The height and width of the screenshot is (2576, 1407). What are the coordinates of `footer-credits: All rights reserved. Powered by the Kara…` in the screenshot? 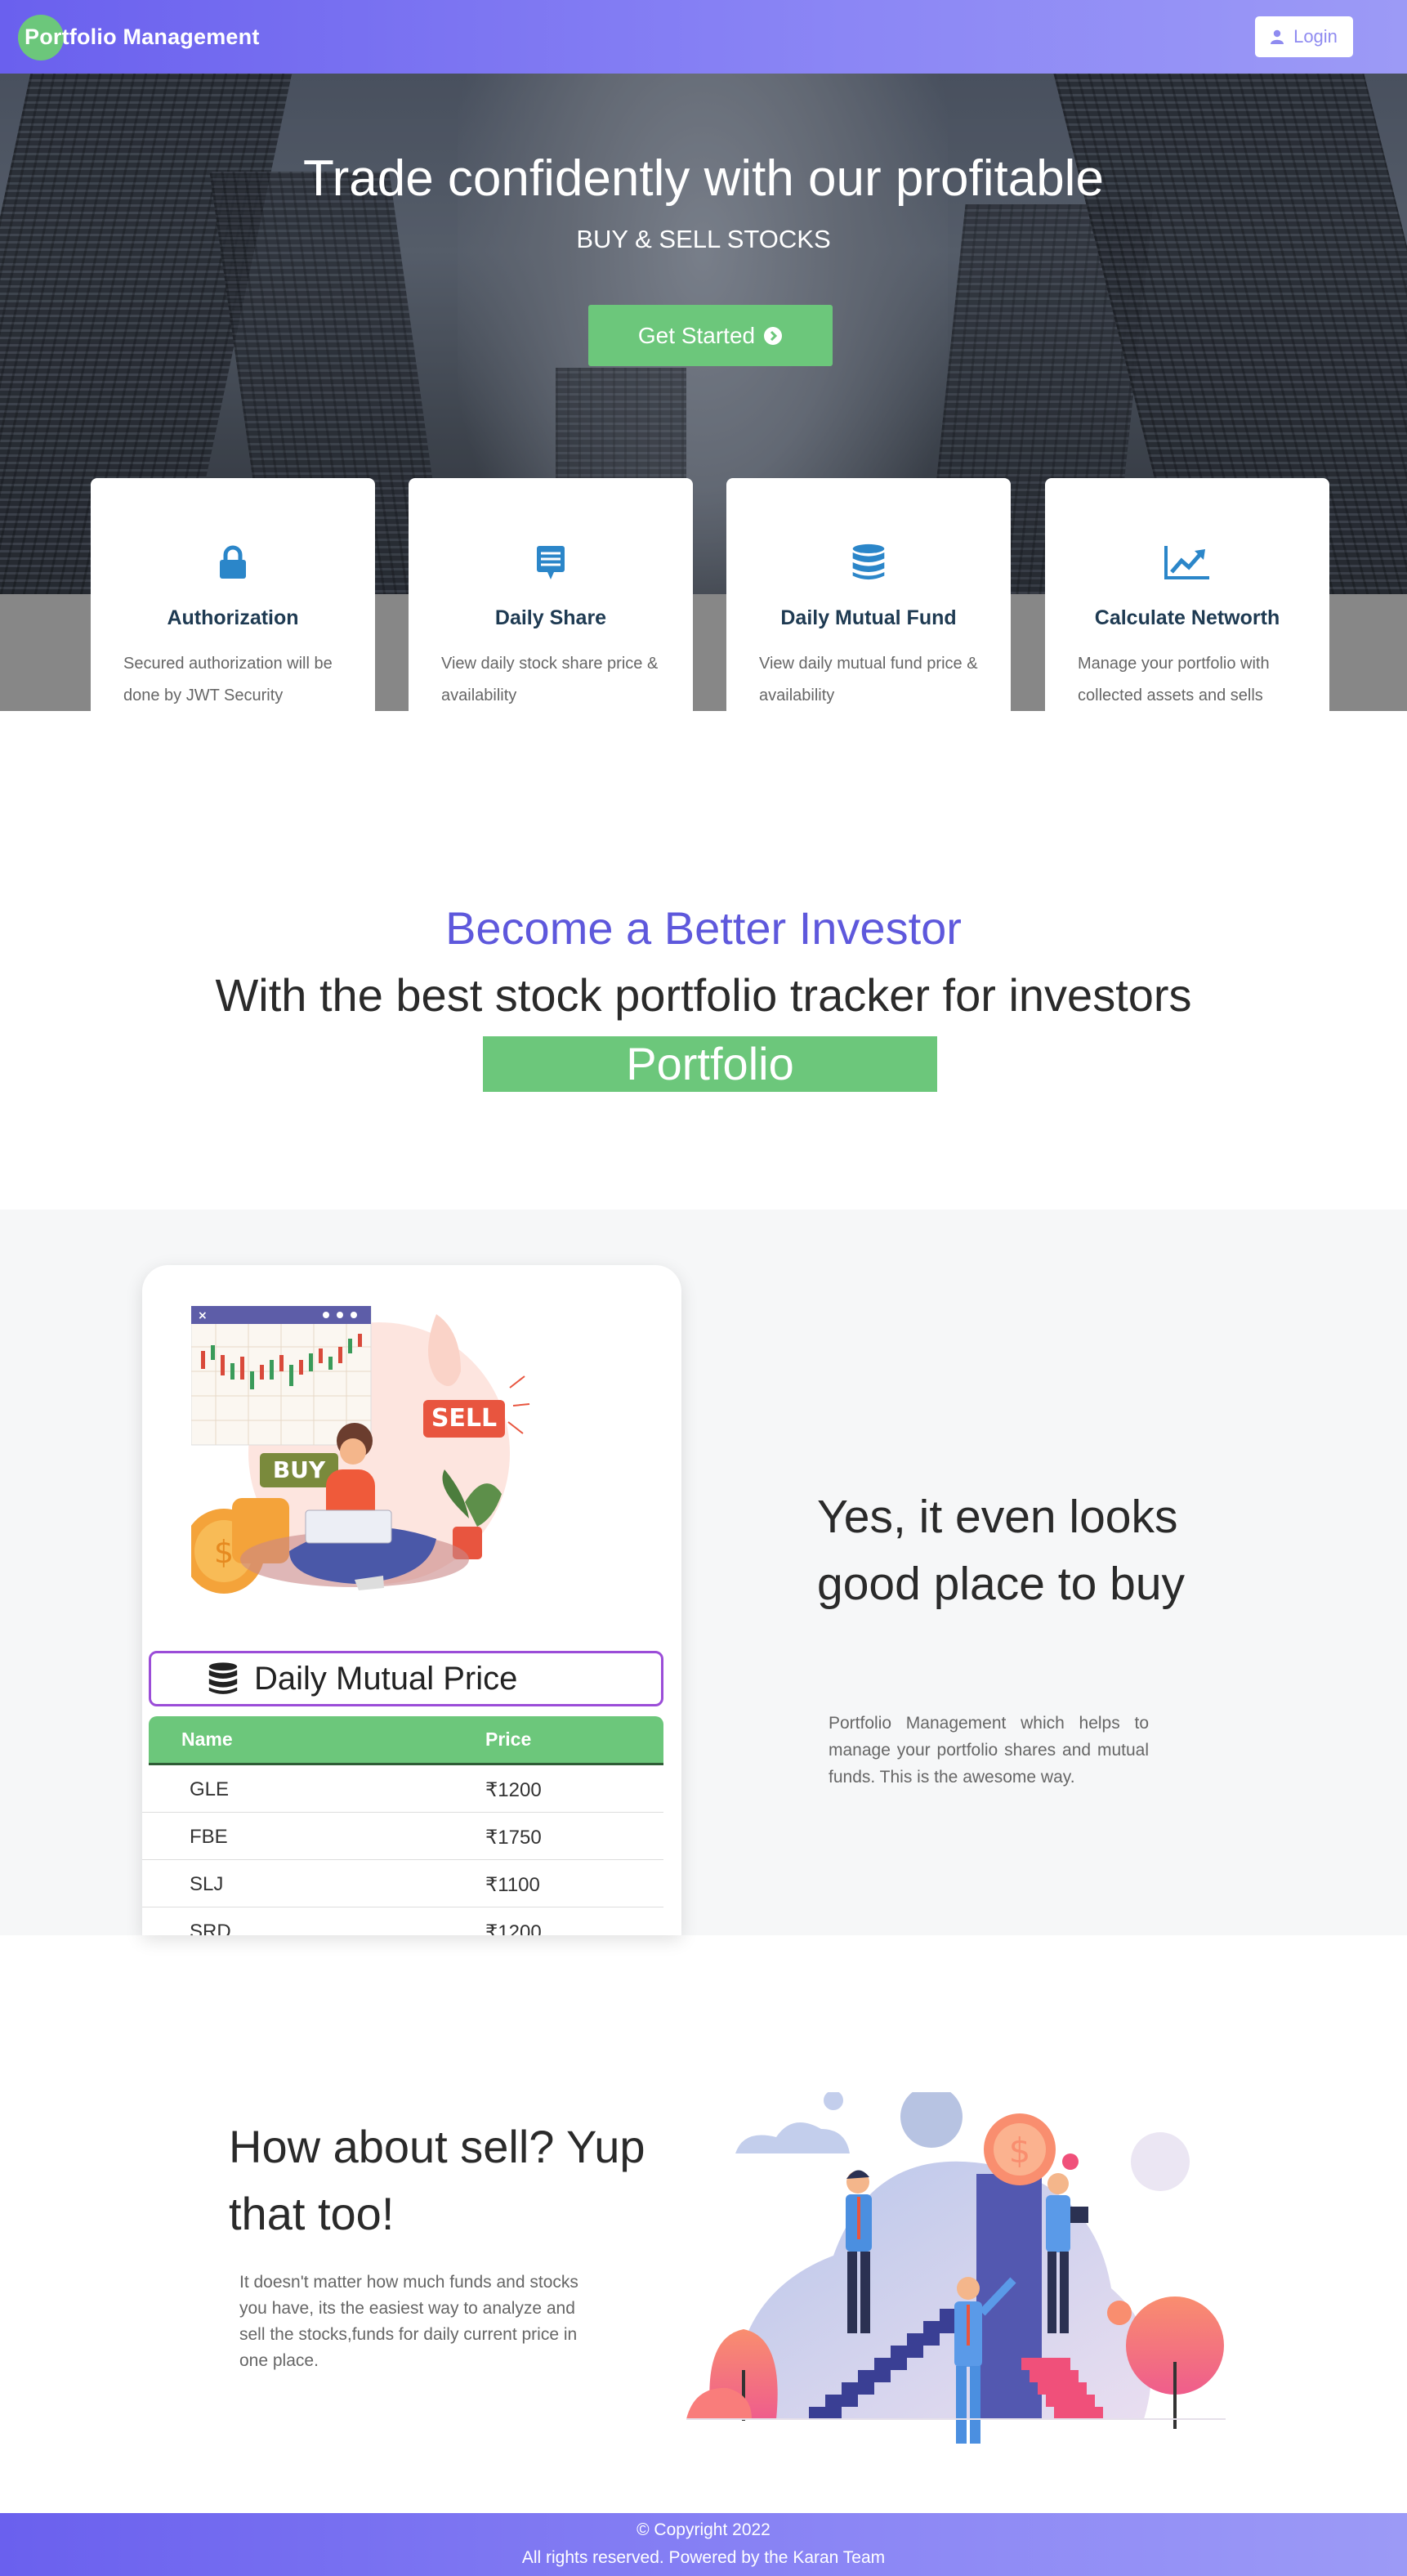 It's located at (703, 2557).